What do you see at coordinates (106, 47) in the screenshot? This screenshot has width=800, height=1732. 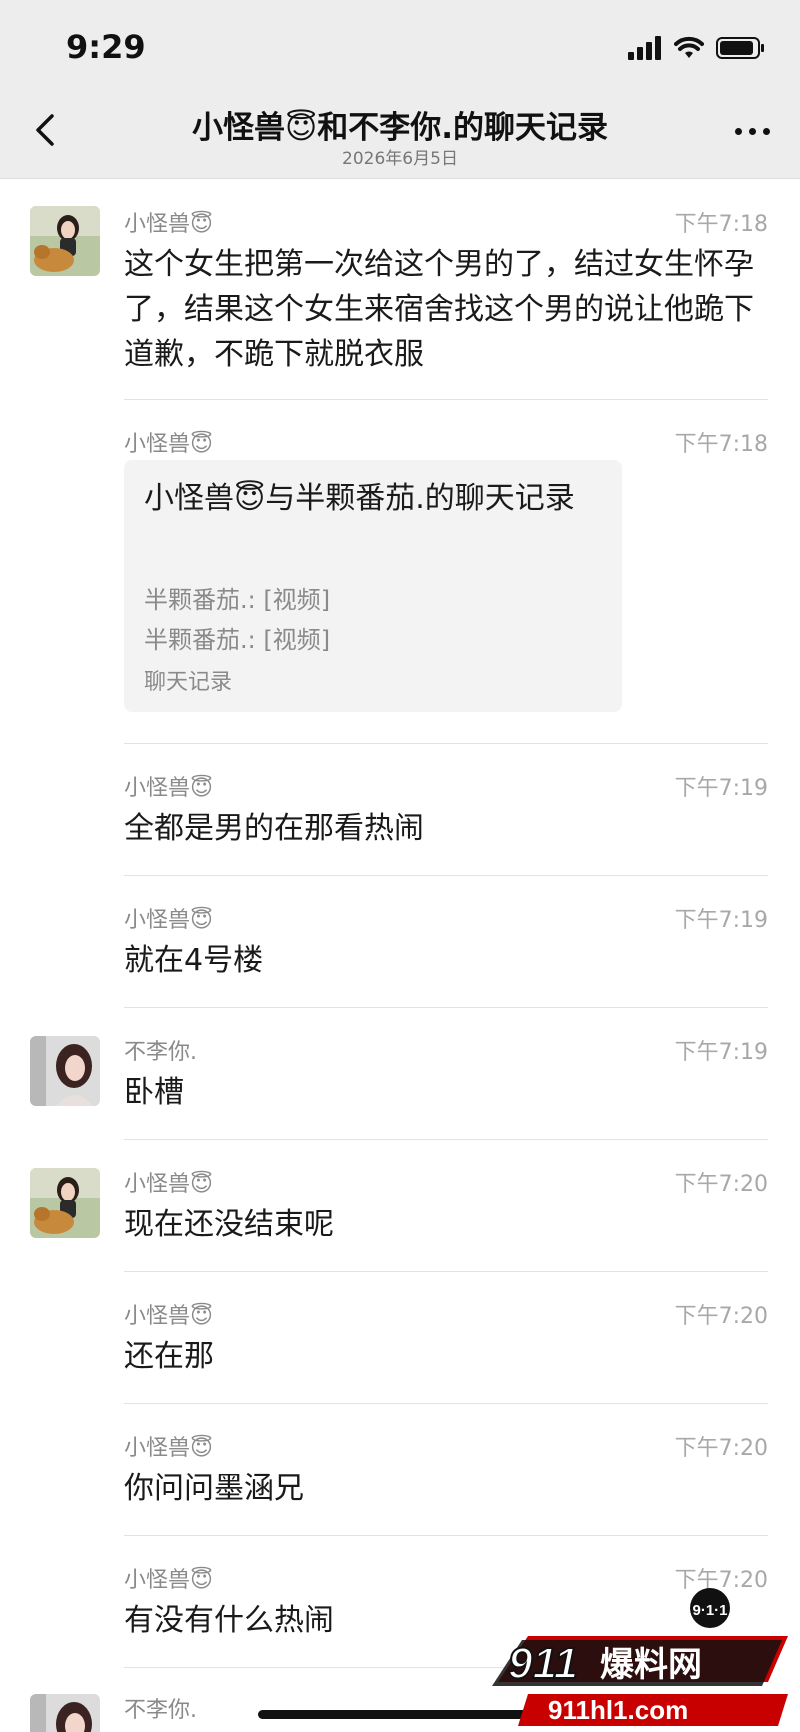 I see `status-time: 9:29` at bounding box center [106, 47].